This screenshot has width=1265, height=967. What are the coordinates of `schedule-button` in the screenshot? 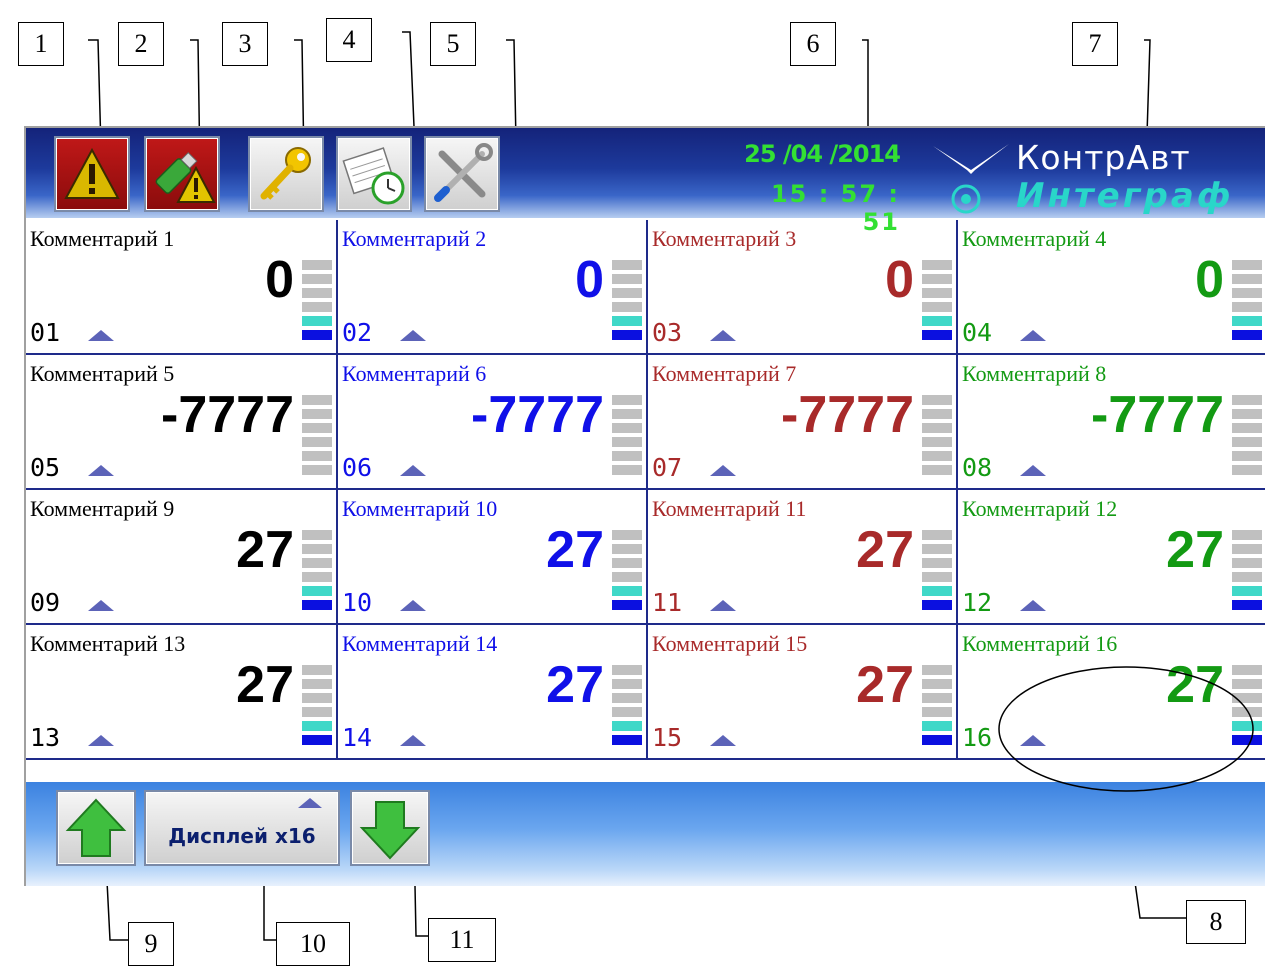 It's located at (374, 174).